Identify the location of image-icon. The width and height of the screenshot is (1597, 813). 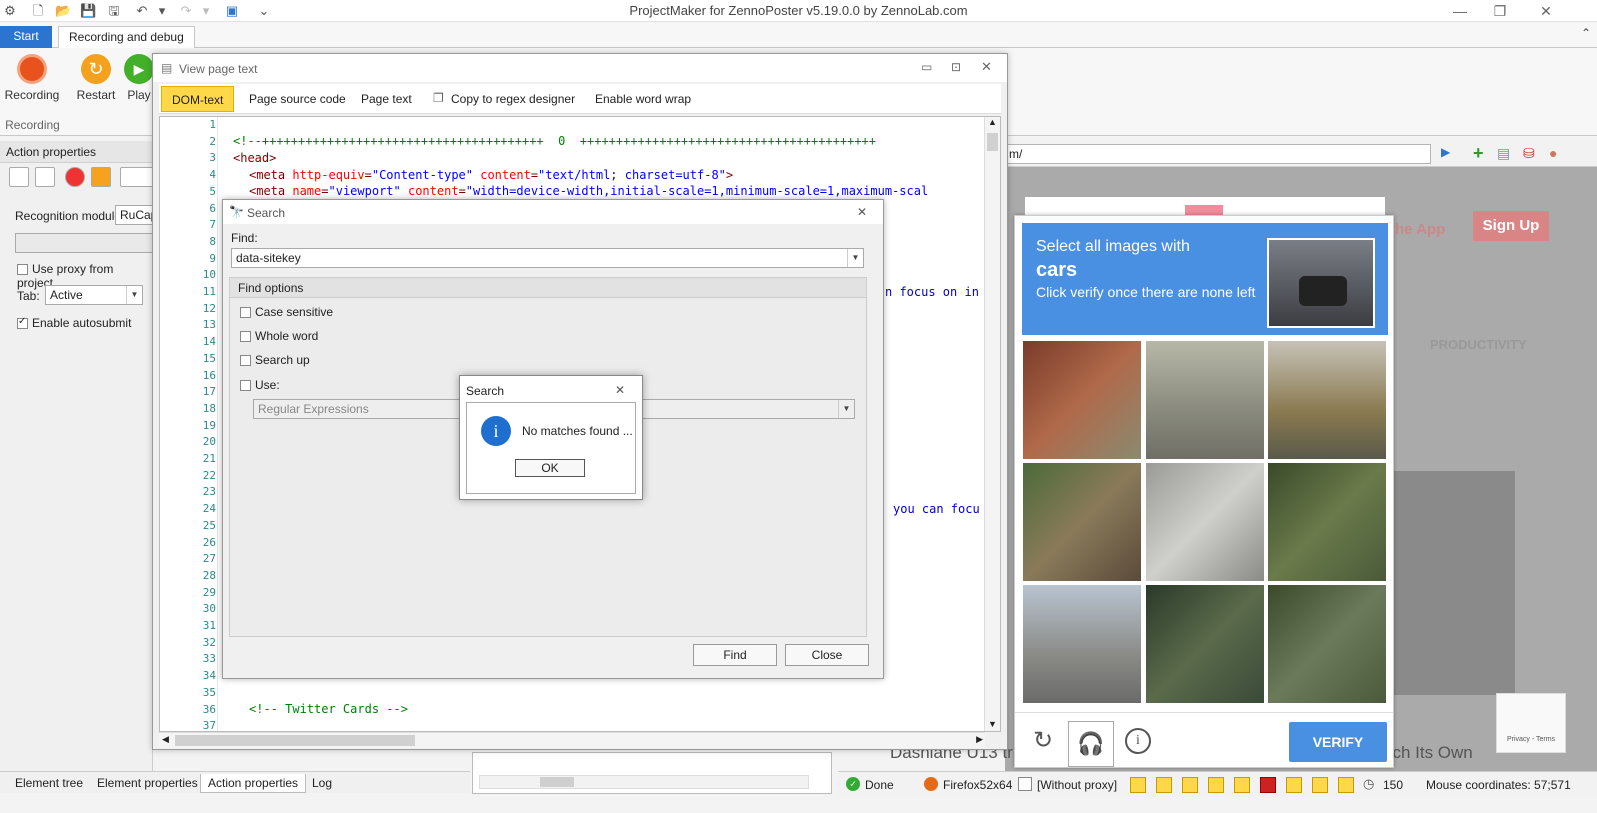
(1138, 785).